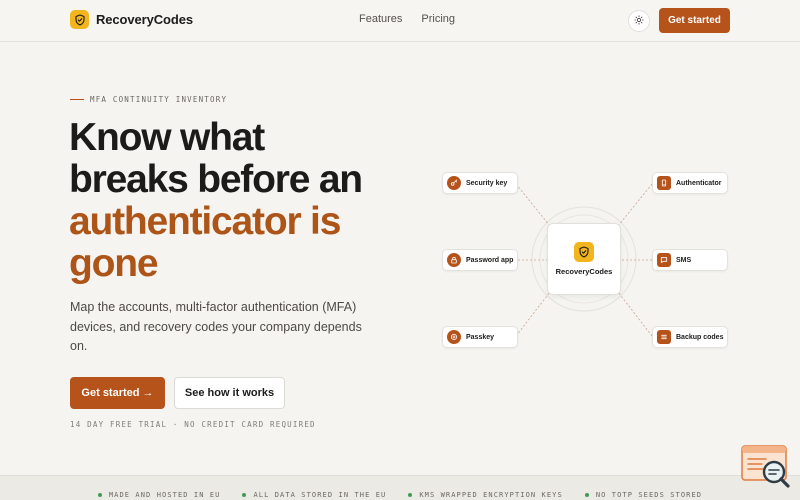 This screenshot has width=800, height=500. Describe the element at coordinates (77, 99) in the screenshot. I see `eyebrow-divider` at that location.